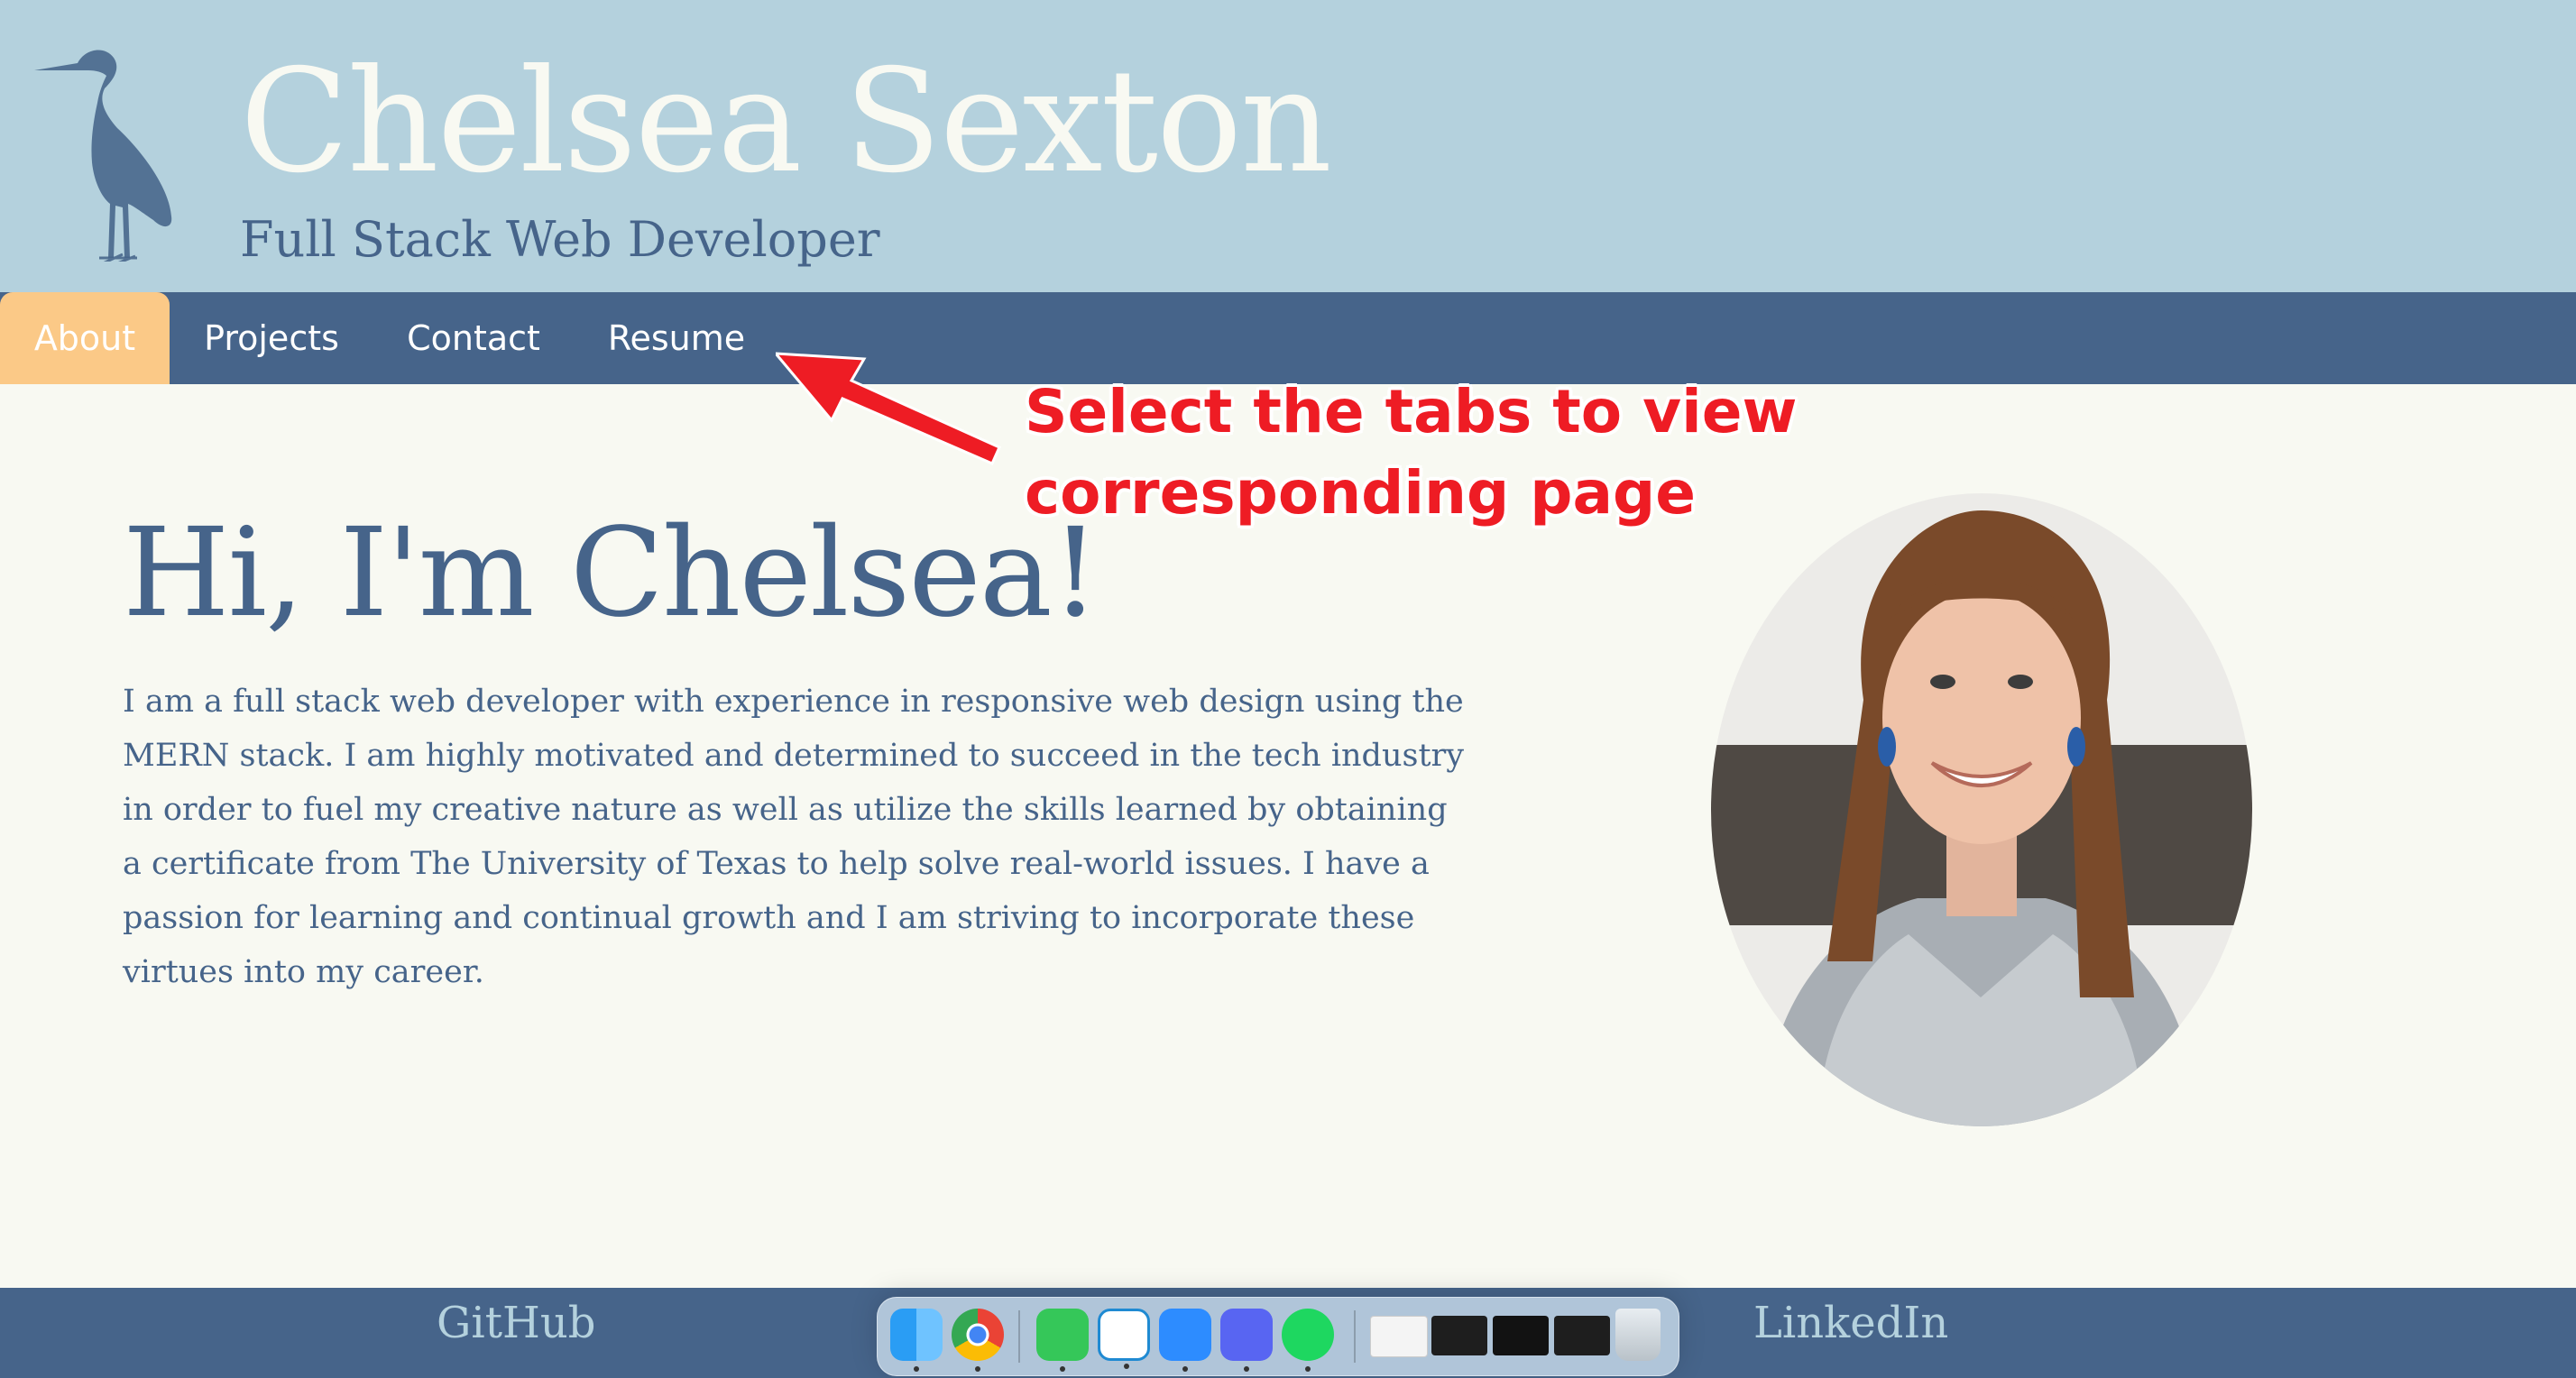 This screenshot has width=2576, height=1378. Describe the element at coordinates (1063, 1340) in the screenshot. I see `messages-icon` at that location.